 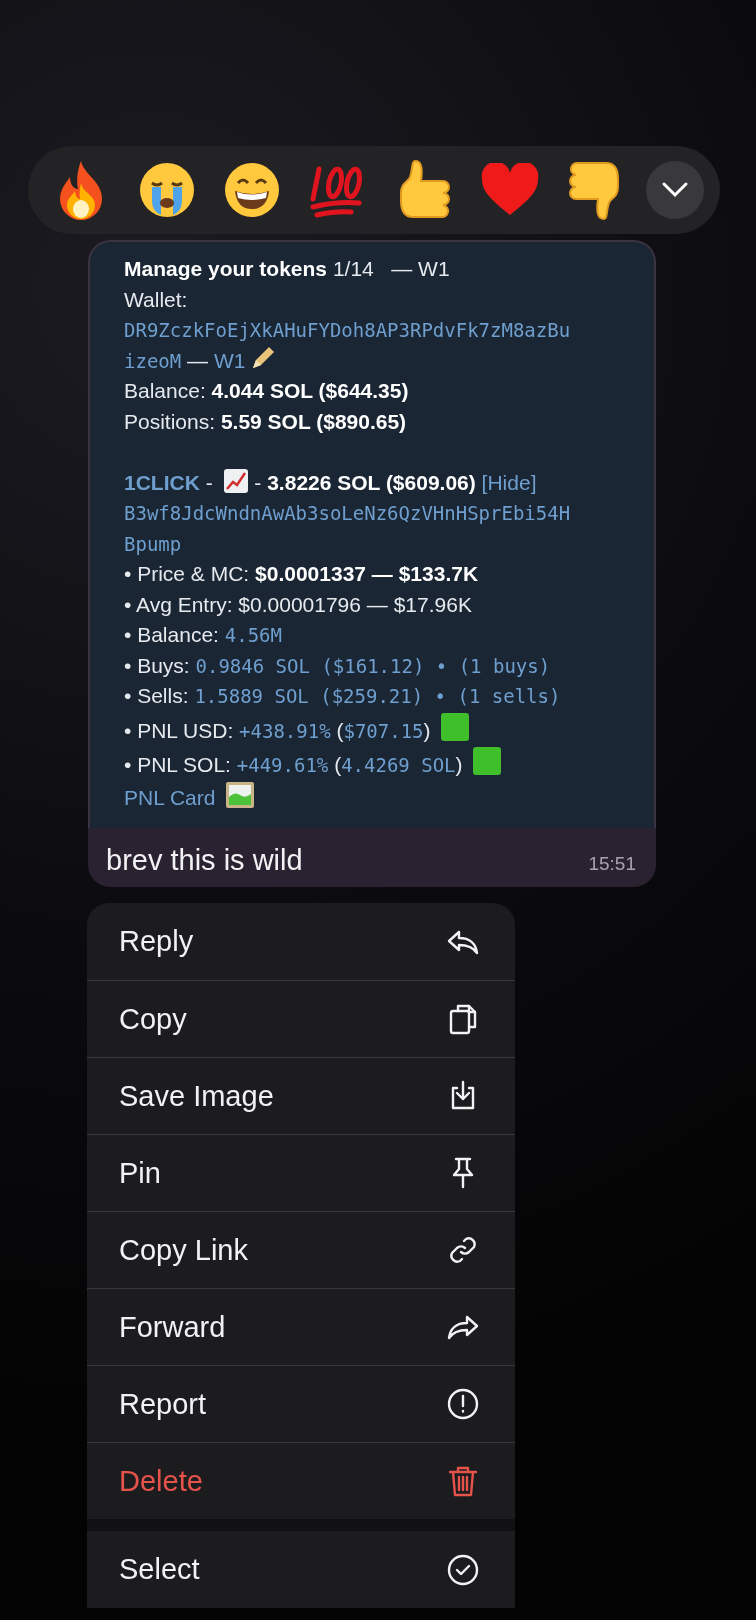 I want to click on message-line: • Avg Entry: $0.00001796 — $17.96K, so click(x=298, y=604).